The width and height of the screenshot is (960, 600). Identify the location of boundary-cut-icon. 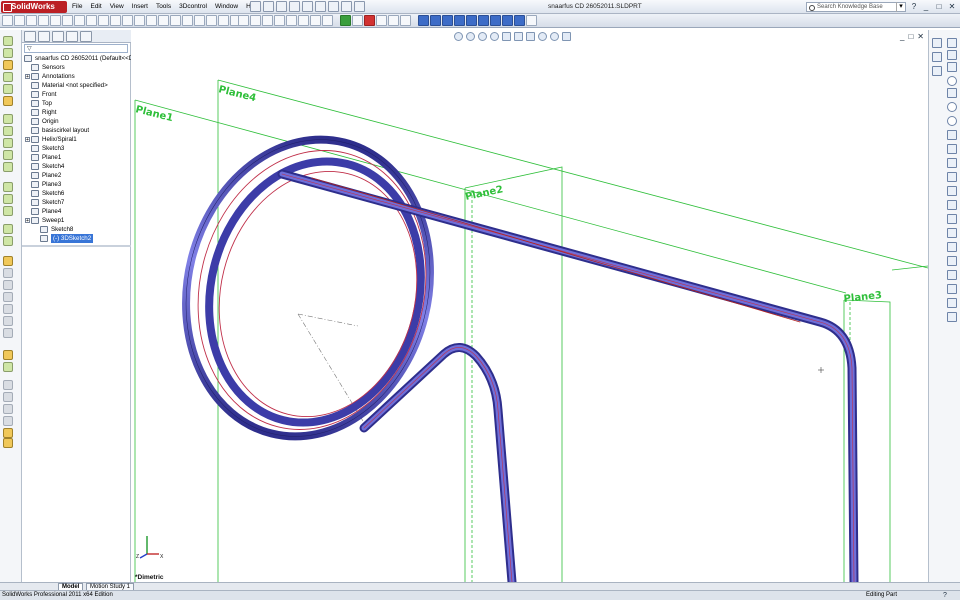
(8, 167).